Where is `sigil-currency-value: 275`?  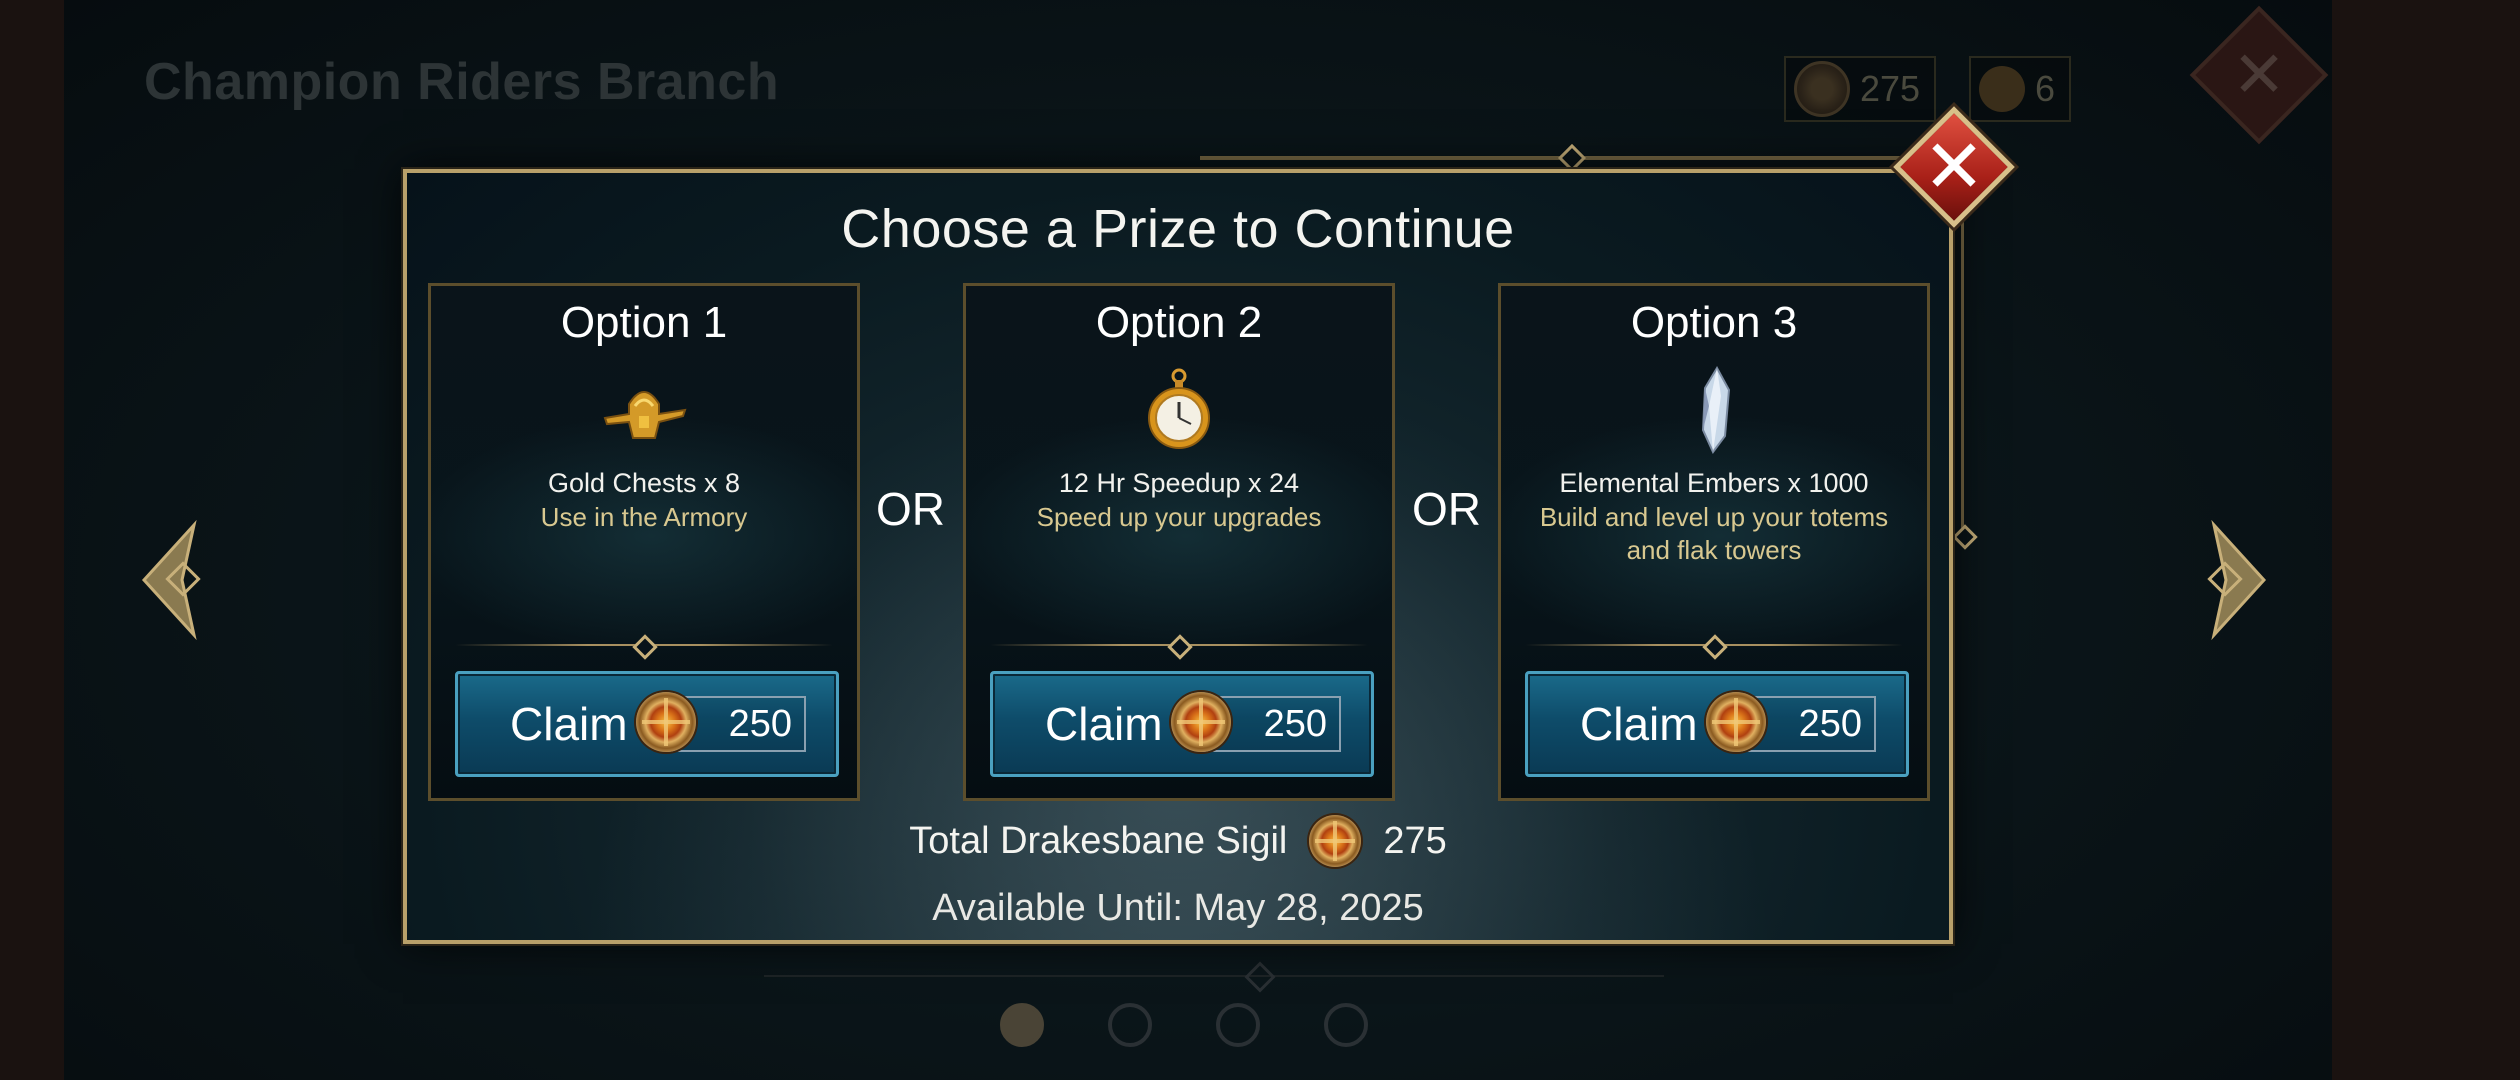 sigil-currency-value: 275 is located at coordinates (1890, 88).